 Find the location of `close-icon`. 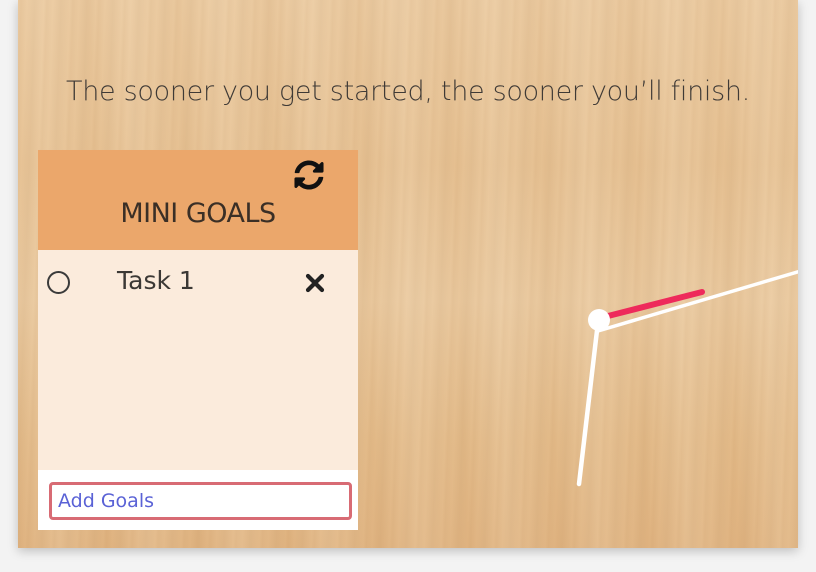

close-icon is located at coordinates (315, 283).